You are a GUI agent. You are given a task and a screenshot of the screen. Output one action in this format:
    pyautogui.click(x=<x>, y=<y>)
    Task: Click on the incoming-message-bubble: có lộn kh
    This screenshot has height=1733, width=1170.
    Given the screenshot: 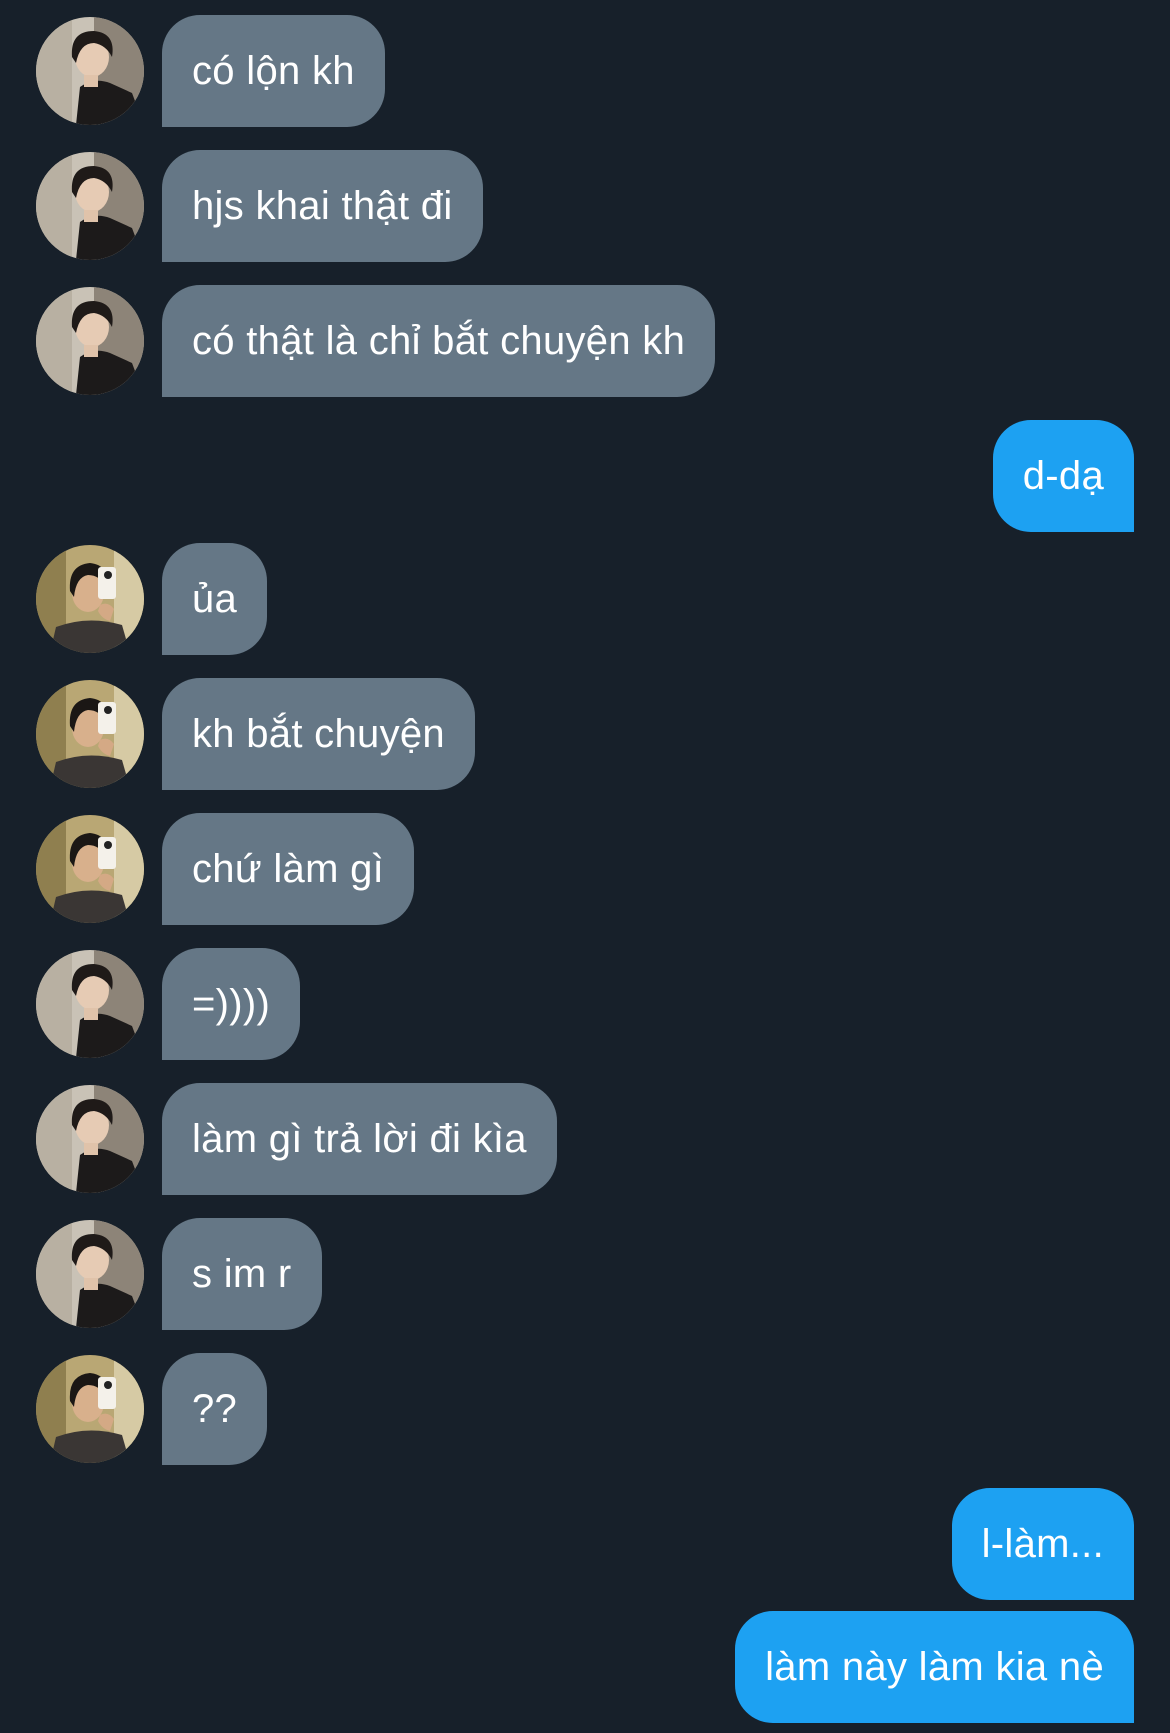 What is the action you would take?
    pyautogui.click(x=273, y=71)
    